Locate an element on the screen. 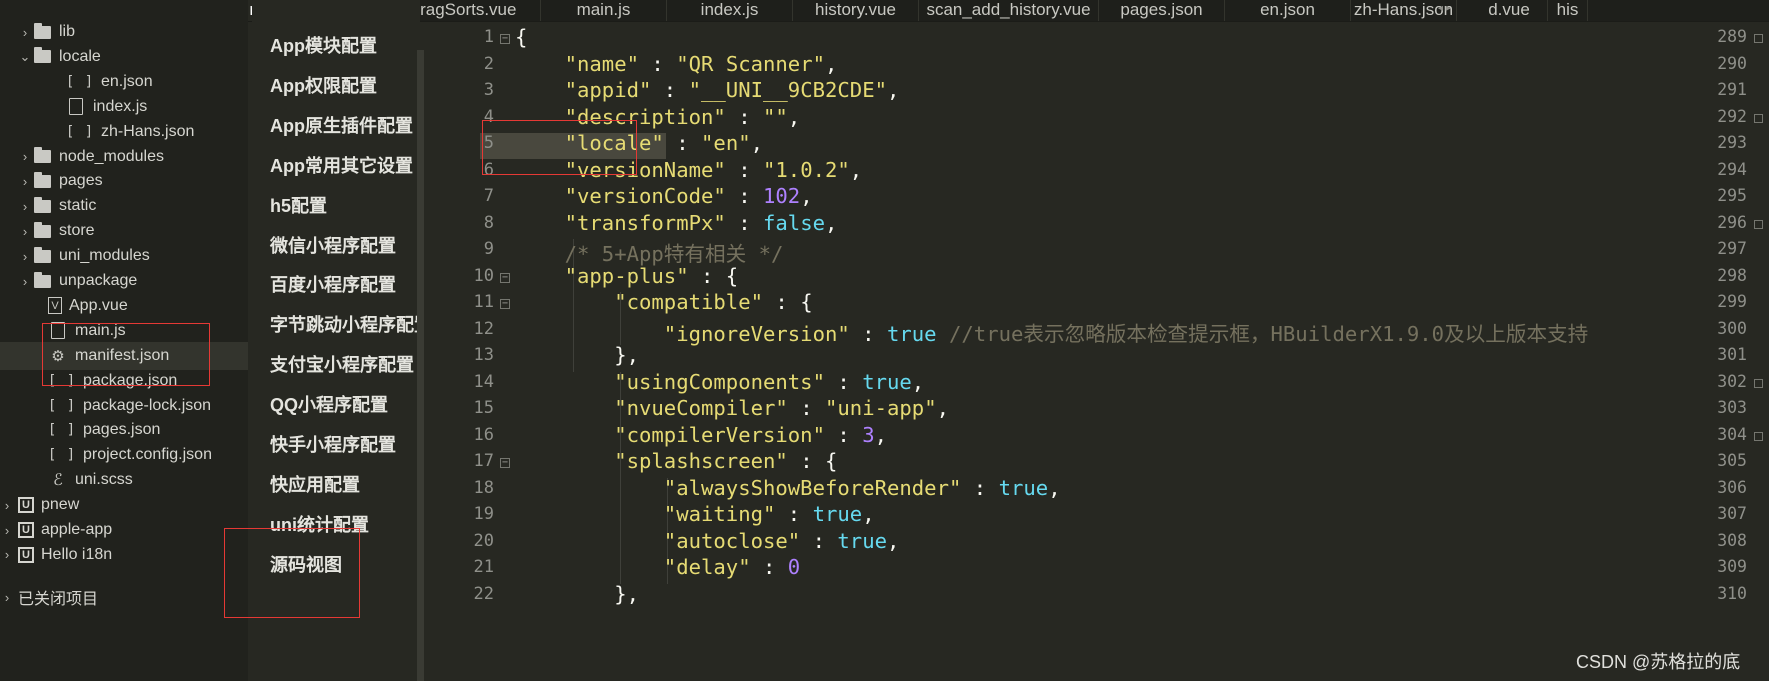 The height and width of the screenshot is (681, 1769). config-menu-item: App常用其它设置 is located at coordinates (341, 166).